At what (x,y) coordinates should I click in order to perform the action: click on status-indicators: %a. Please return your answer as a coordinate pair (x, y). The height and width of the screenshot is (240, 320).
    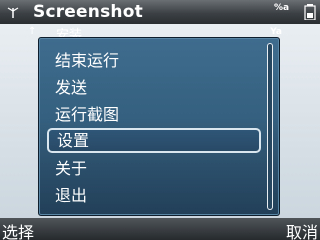
    Looking at the image, I should click on (294, 12).